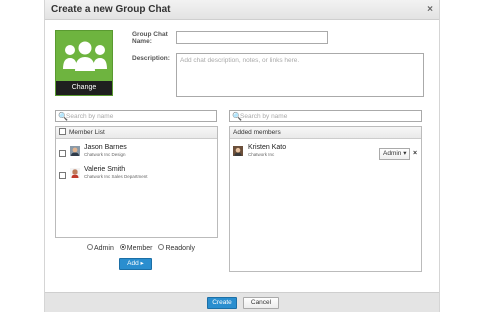 This screenshot has height=312, width=485. Describe the element at coordinates (85, 56) in the screenshot. I see `group-people-icon` at that location.